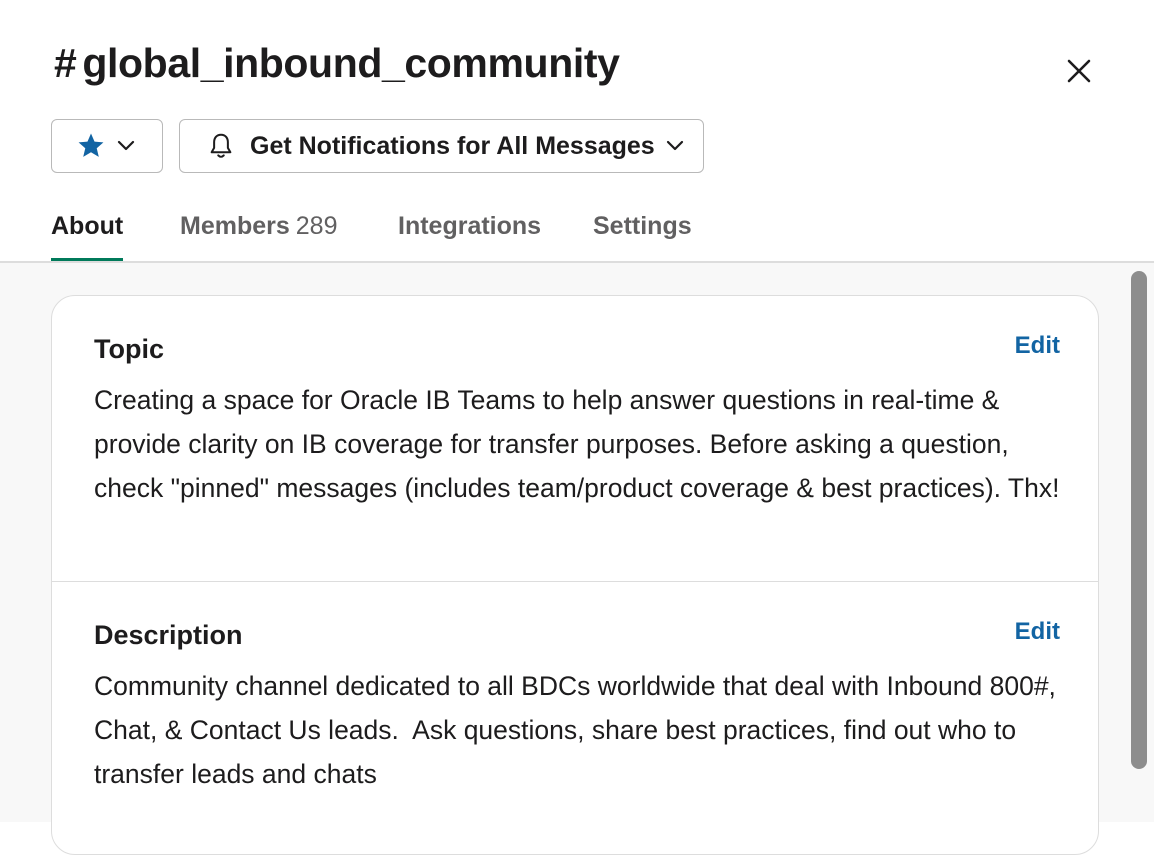  Describe the element at coordinates (1037, 632) in the screenshot. I see `description-edit-link: Edit` at that location.